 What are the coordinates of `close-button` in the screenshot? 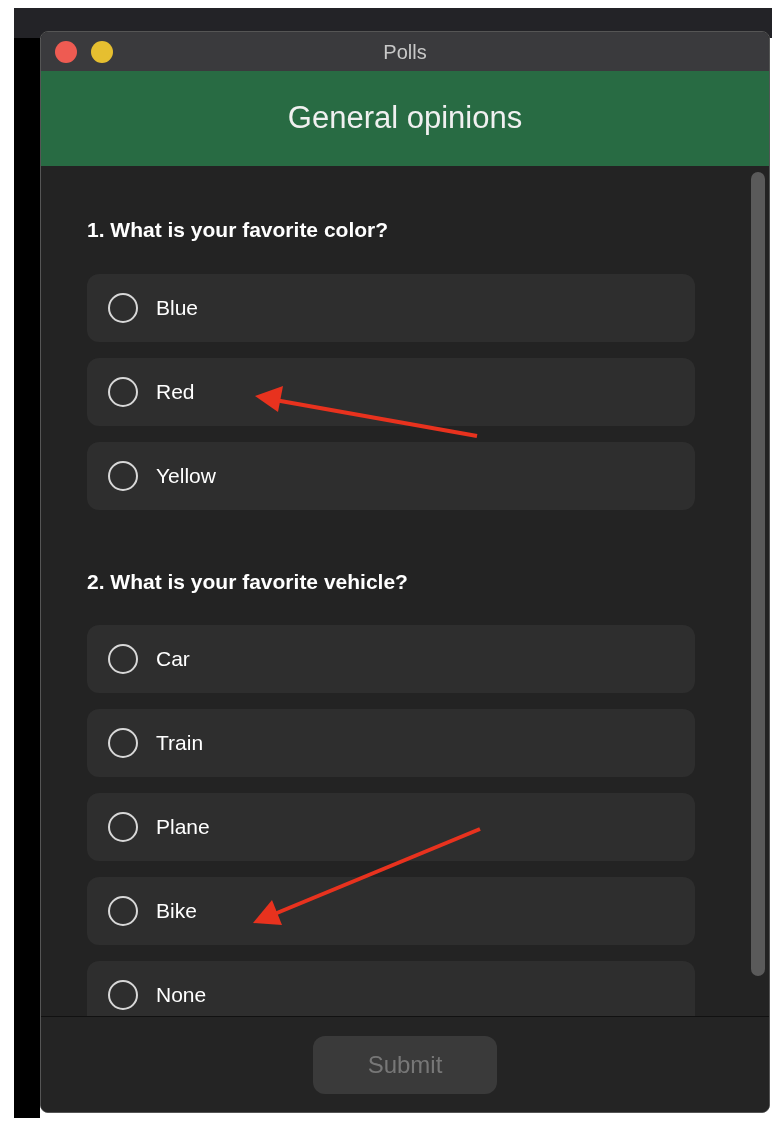 It's located at (66, 51).